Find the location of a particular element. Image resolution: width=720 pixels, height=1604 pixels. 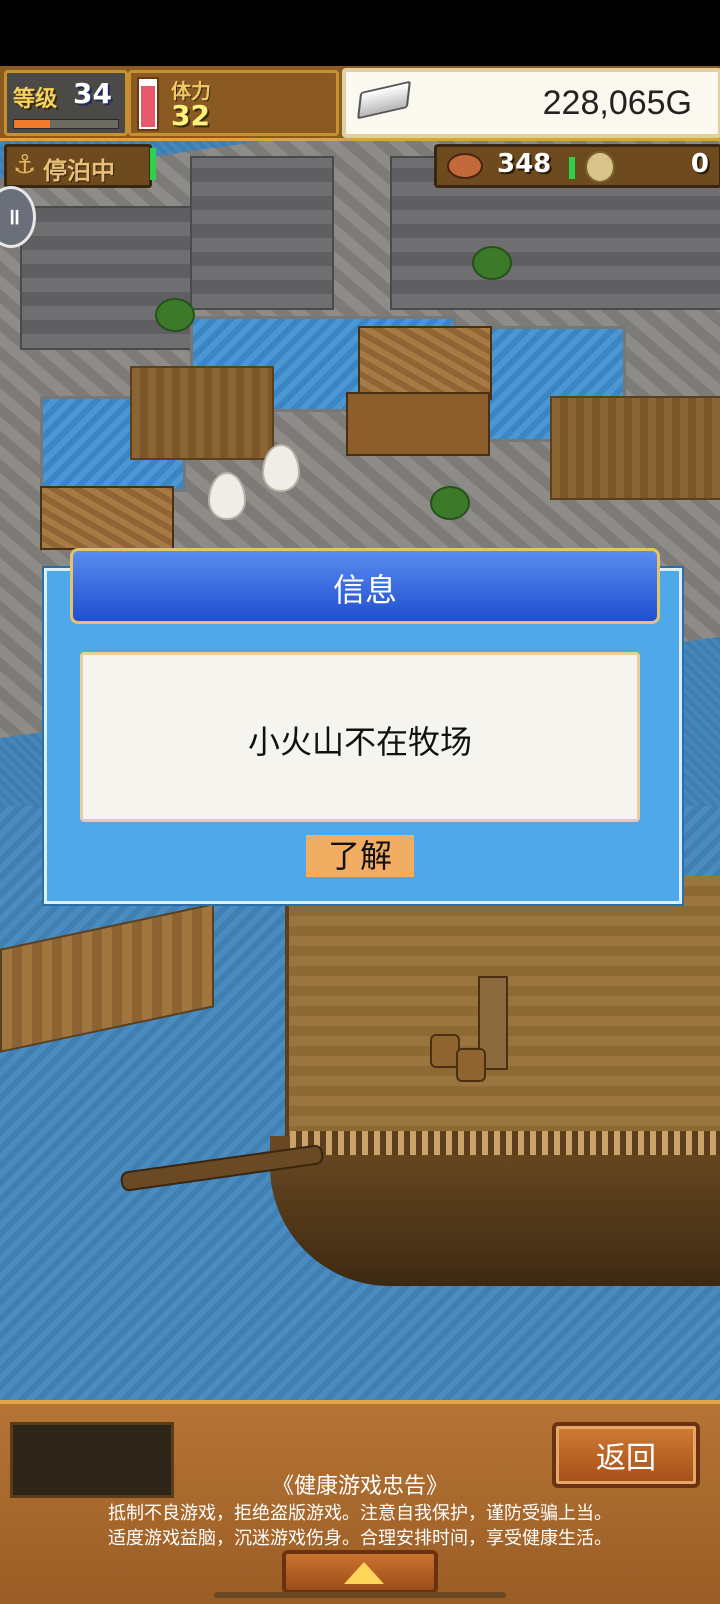

money-value: 228,065G is located at coordinates (617, 103).